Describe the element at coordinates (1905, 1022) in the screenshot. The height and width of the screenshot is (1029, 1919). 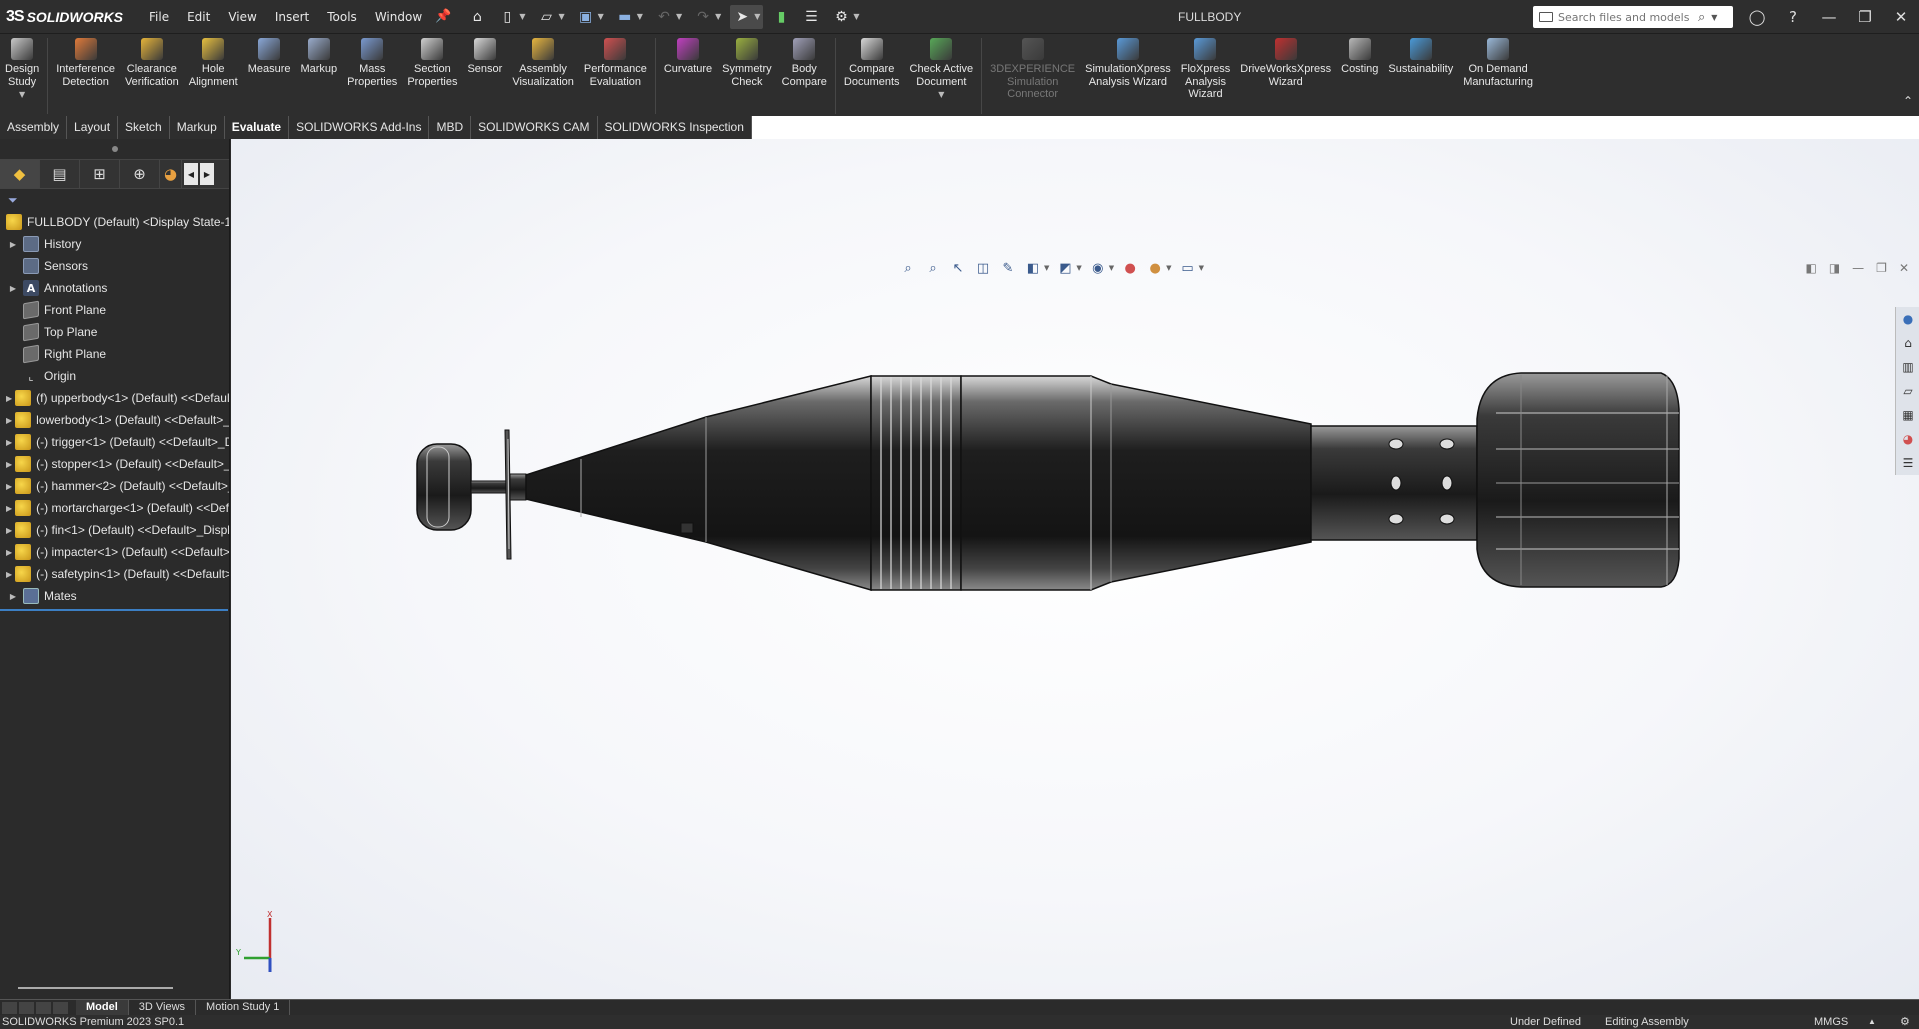
I see `status-settings-icon: ⚙` at that location.